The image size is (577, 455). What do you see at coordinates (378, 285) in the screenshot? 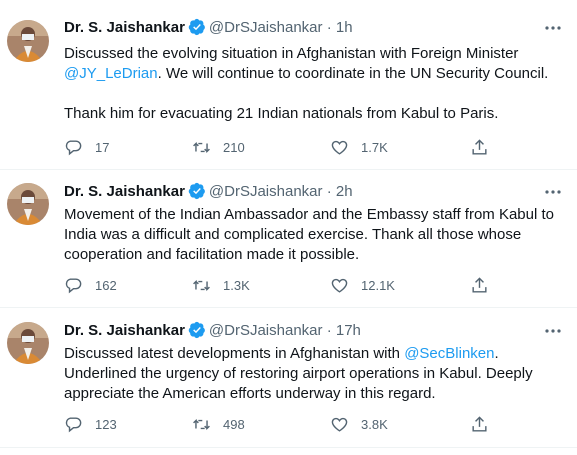
I see `like-count: 12.1K` at bounding box center [378, 285].